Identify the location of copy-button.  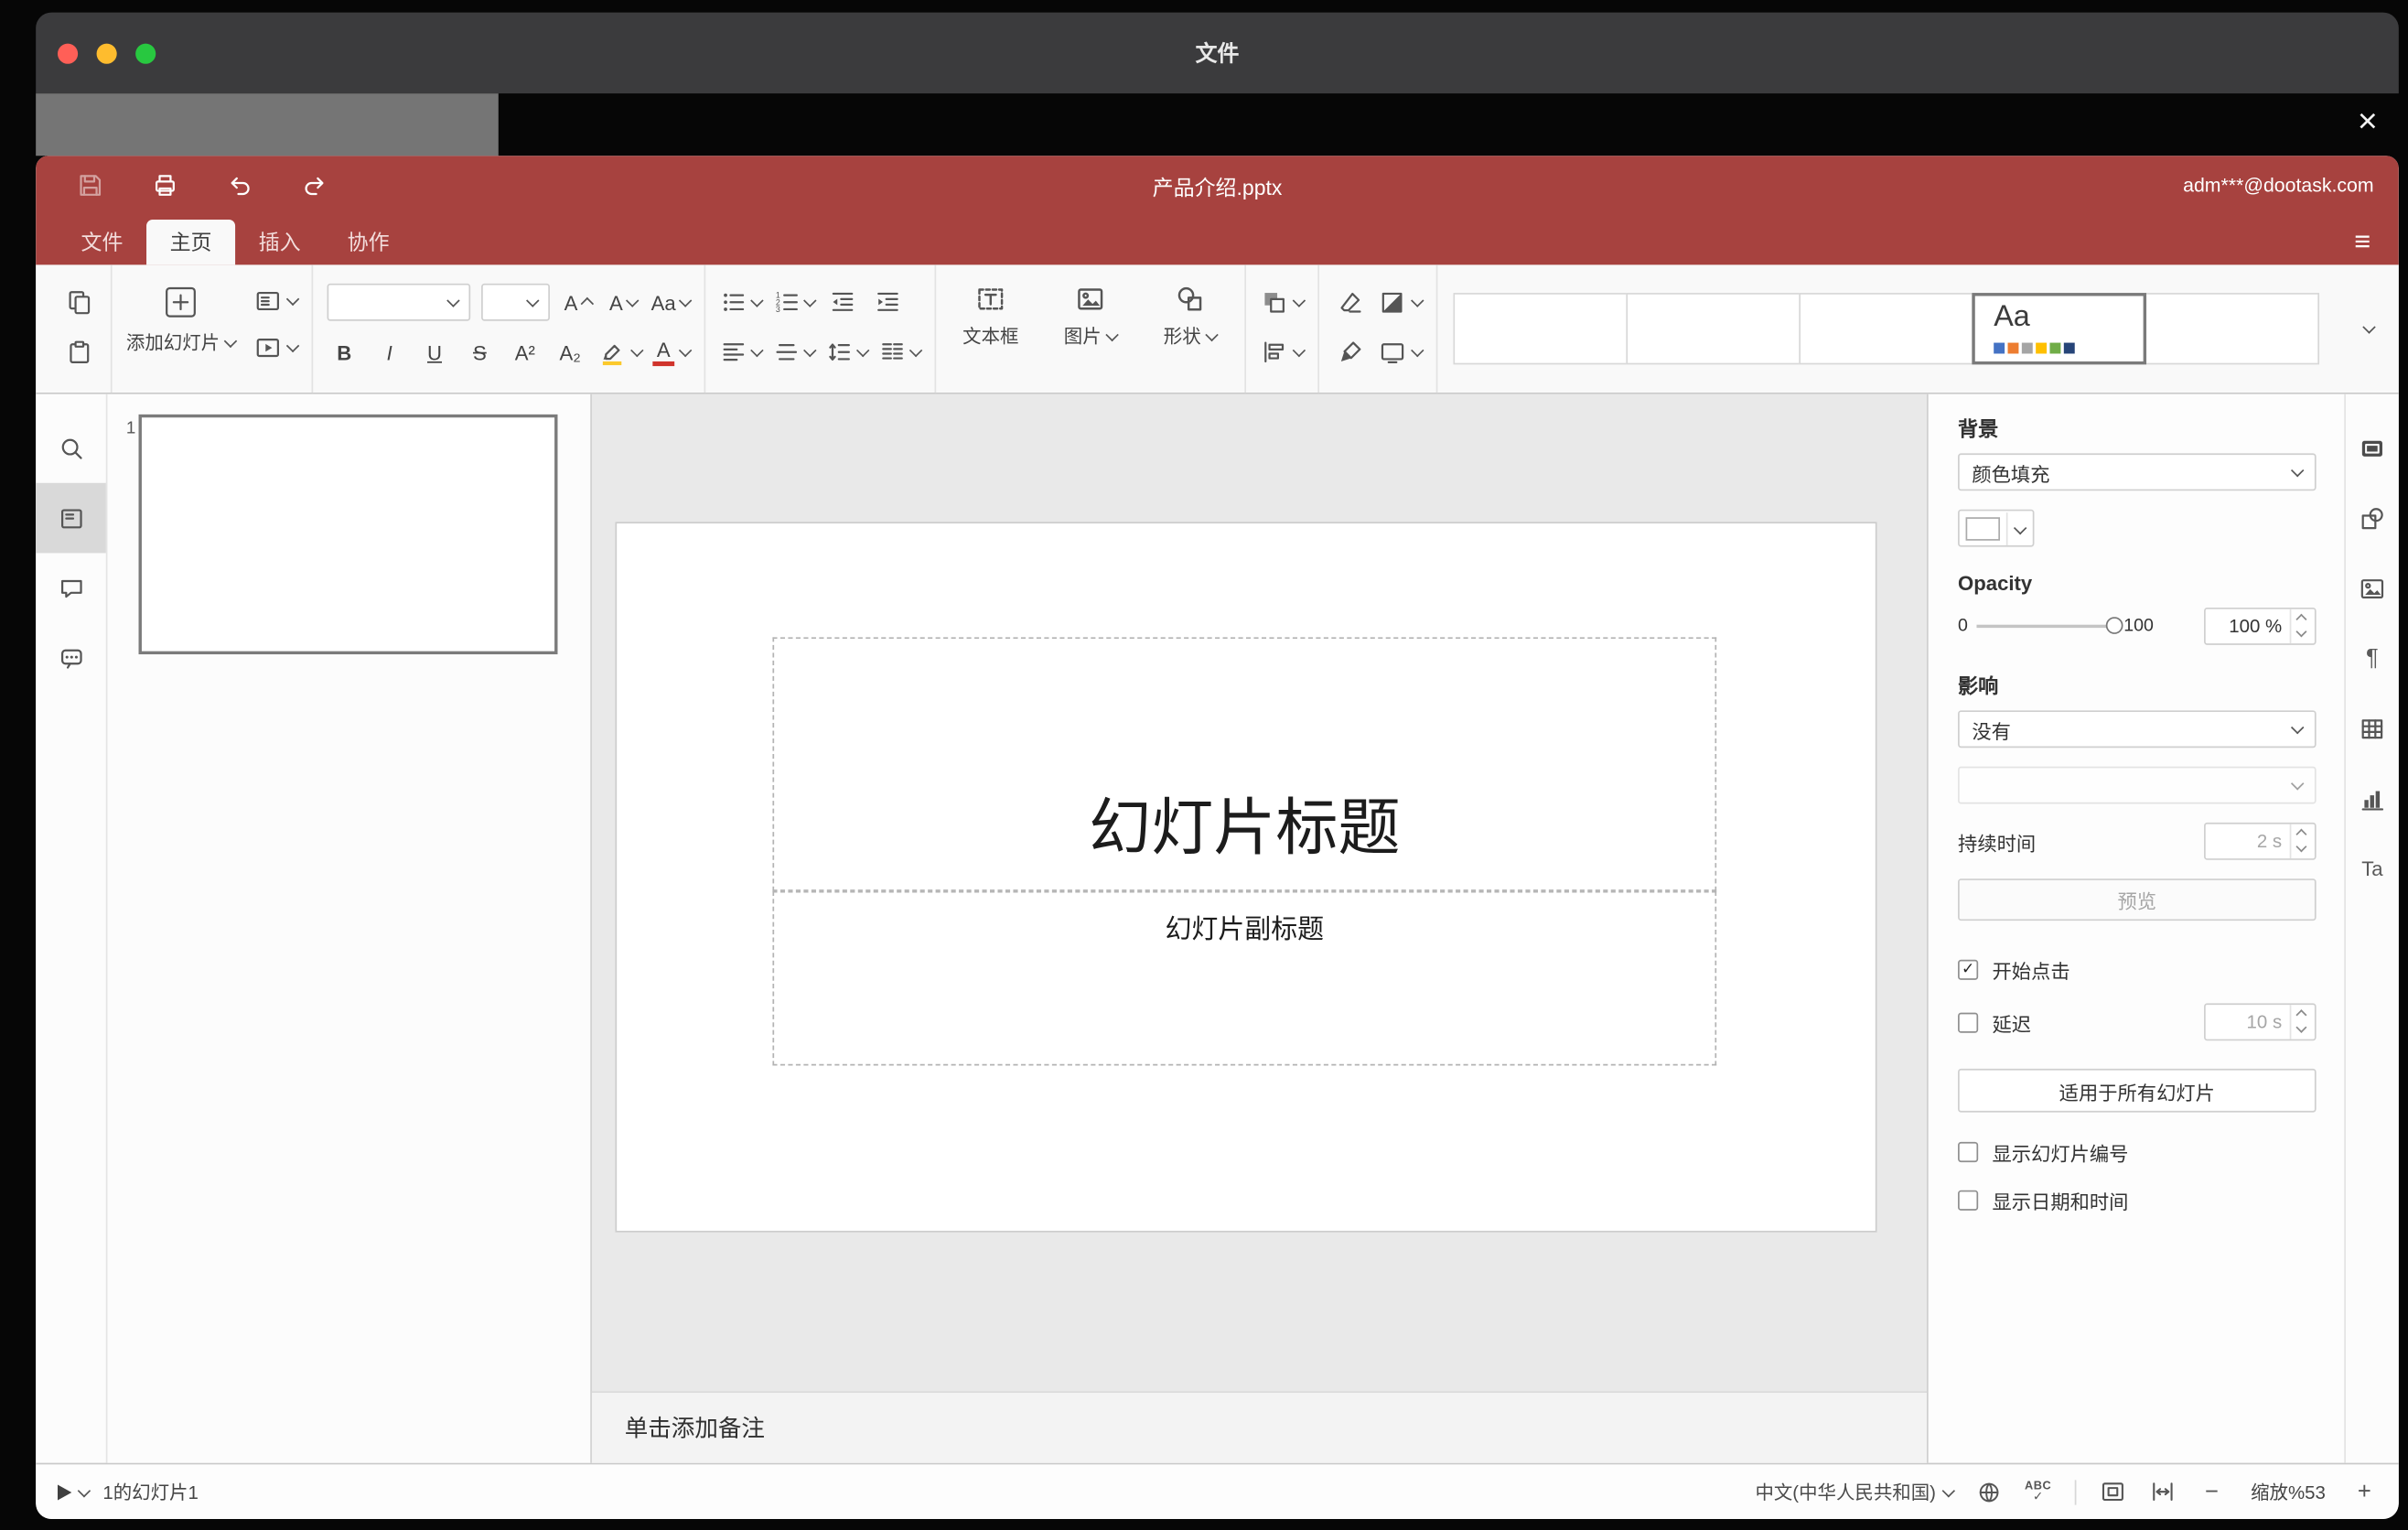
(79, 302).